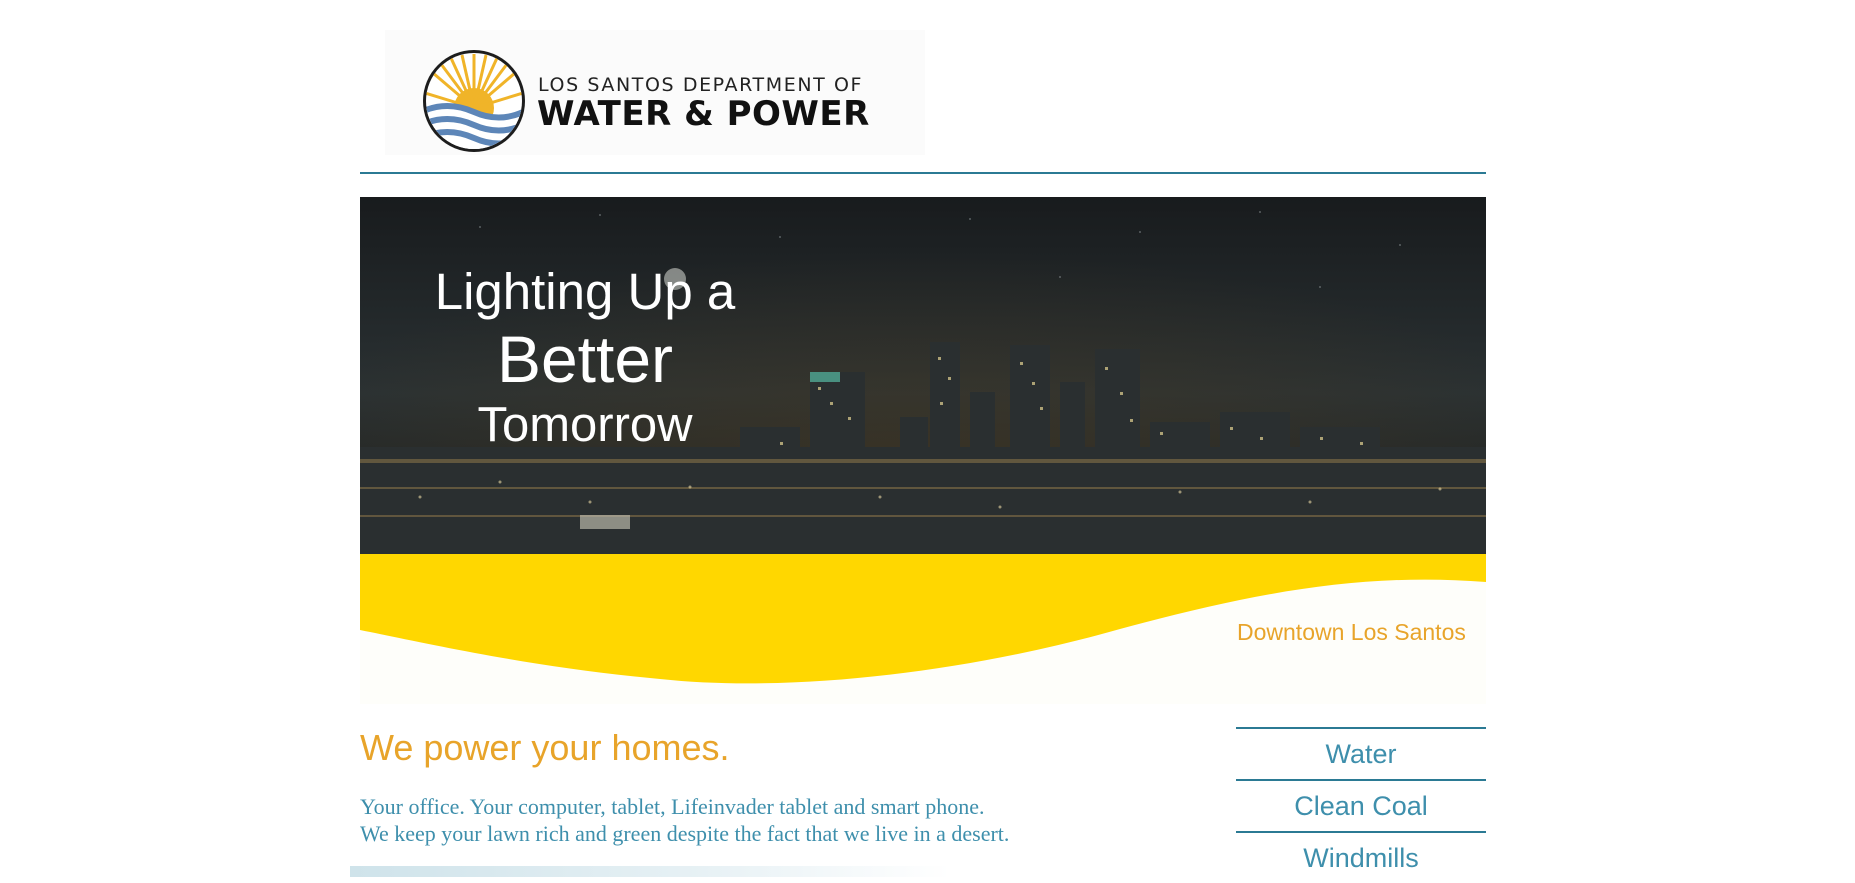  I want to click on site-logo: LOS SANTOS DEPARTMENT OF WATER & POWER, so click(655, 92).